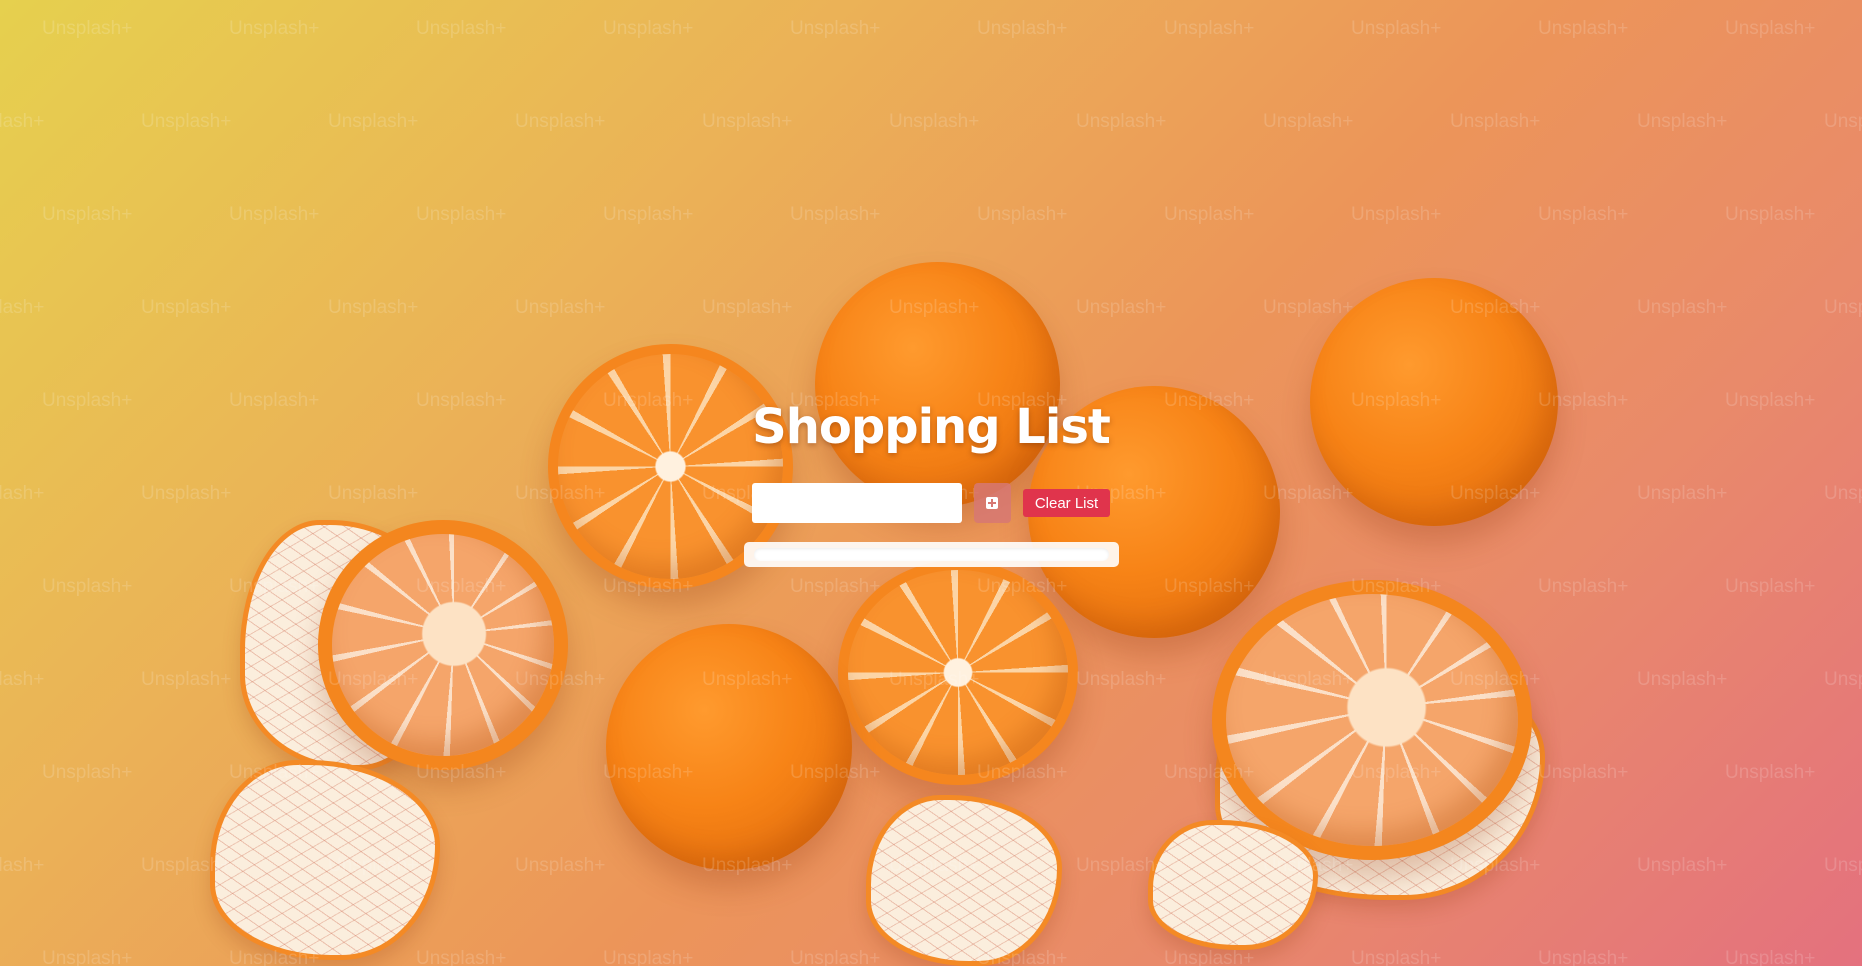 The image size is (1862, 966). I want to click on shopping-list, so click(931, 554).